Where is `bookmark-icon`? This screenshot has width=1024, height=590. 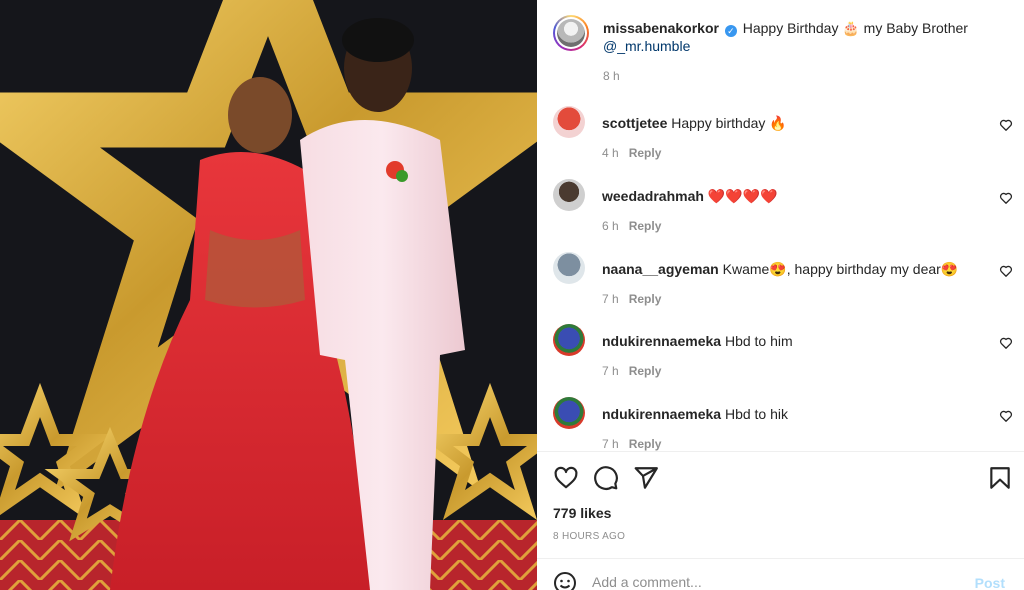
bookmark-icon is located at coordinates (1000, 478).